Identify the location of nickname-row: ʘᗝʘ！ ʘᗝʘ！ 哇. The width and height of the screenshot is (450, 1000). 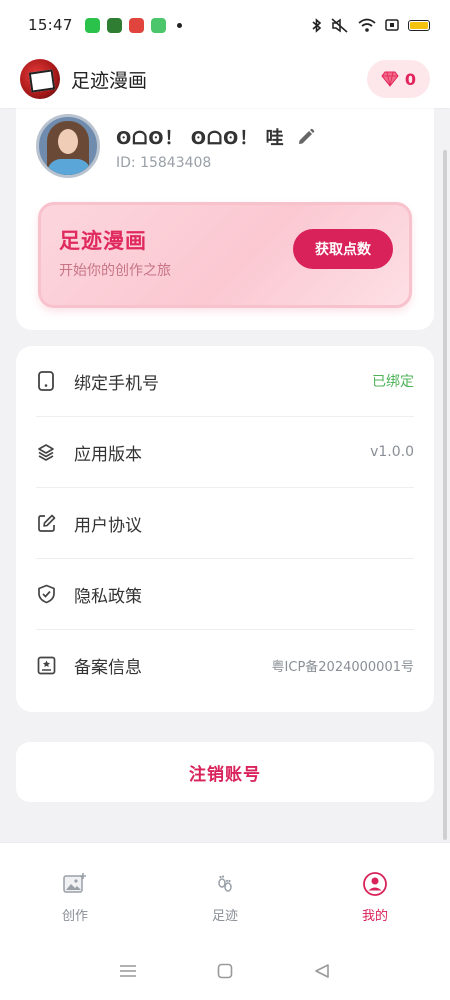
(215, 137).